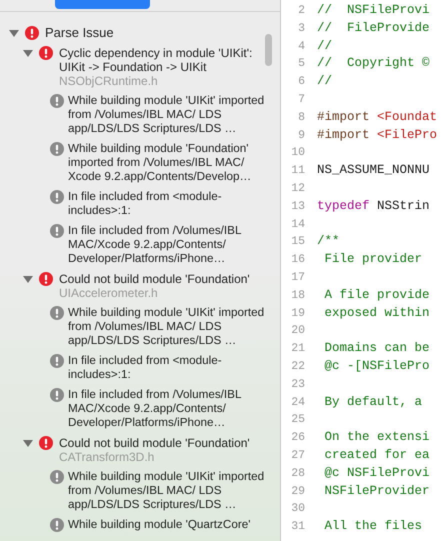  Describe the element at coordinates (373, 401) in the screenshot. I see `code-token: By default, a` at that location.